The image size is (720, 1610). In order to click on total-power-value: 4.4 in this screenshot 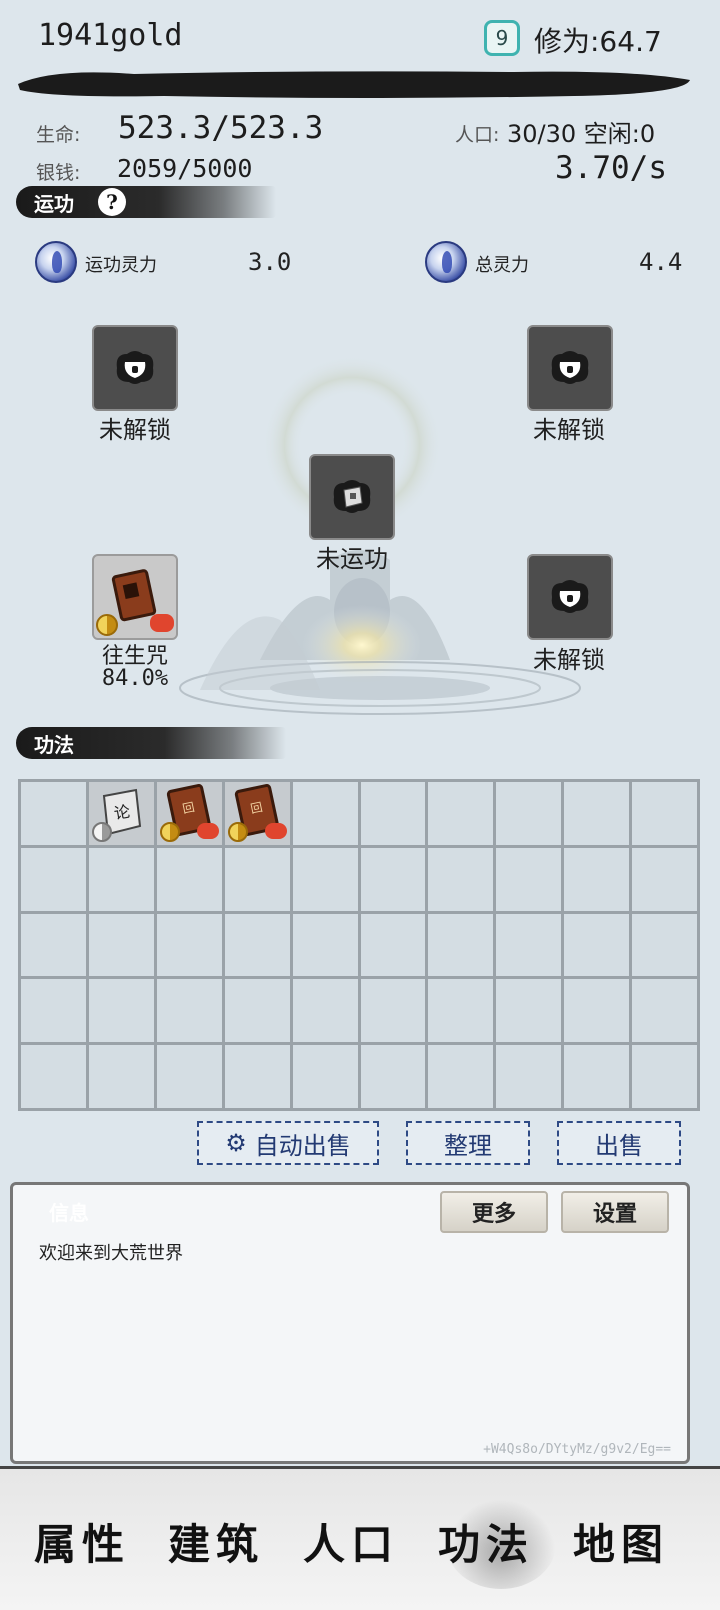, I will do `click(661, 262)`.